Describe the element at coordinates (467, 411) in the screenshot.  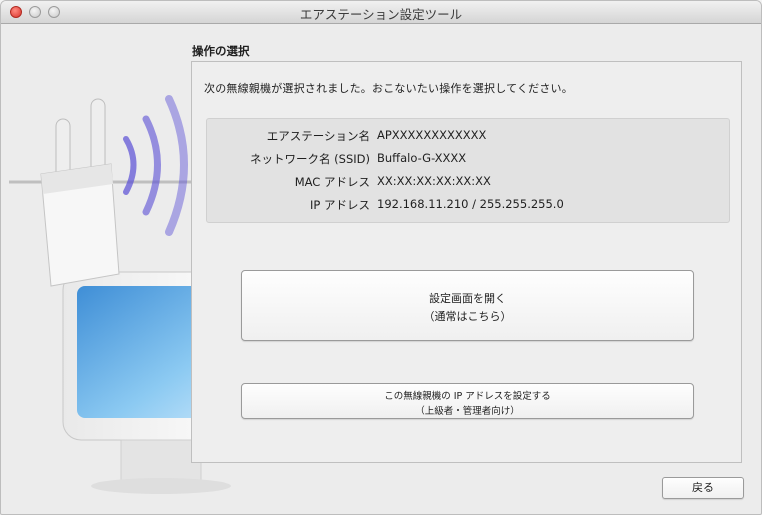
I see `set-ip-sublabel: （上級者・管理者向け）` at that location.